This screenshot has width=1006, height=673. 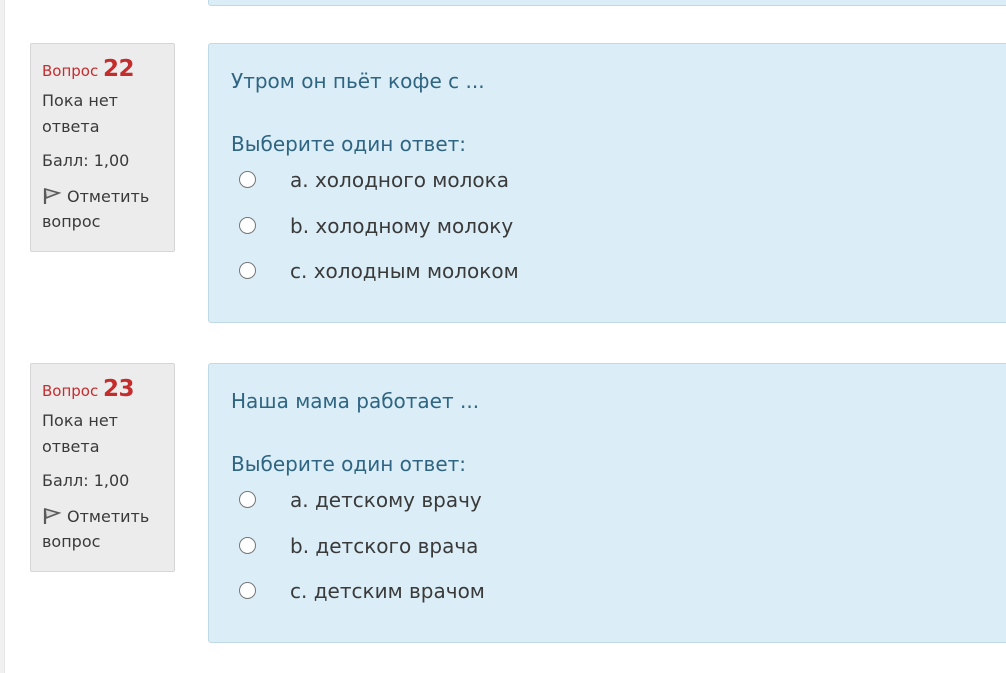 I want to click on answer-option-b: b. холодному молоку, so click(x=489, y=230).